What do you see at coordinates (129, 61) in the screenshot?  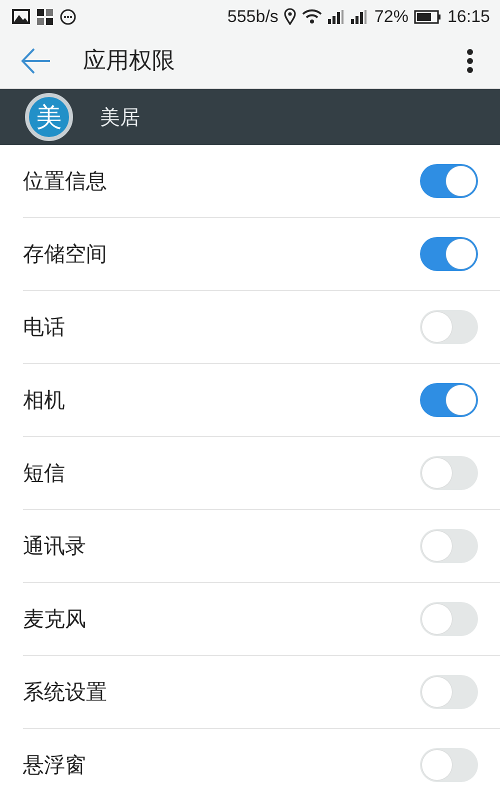 I see `page-title: 应用权限` at bounding box center [129, 61].